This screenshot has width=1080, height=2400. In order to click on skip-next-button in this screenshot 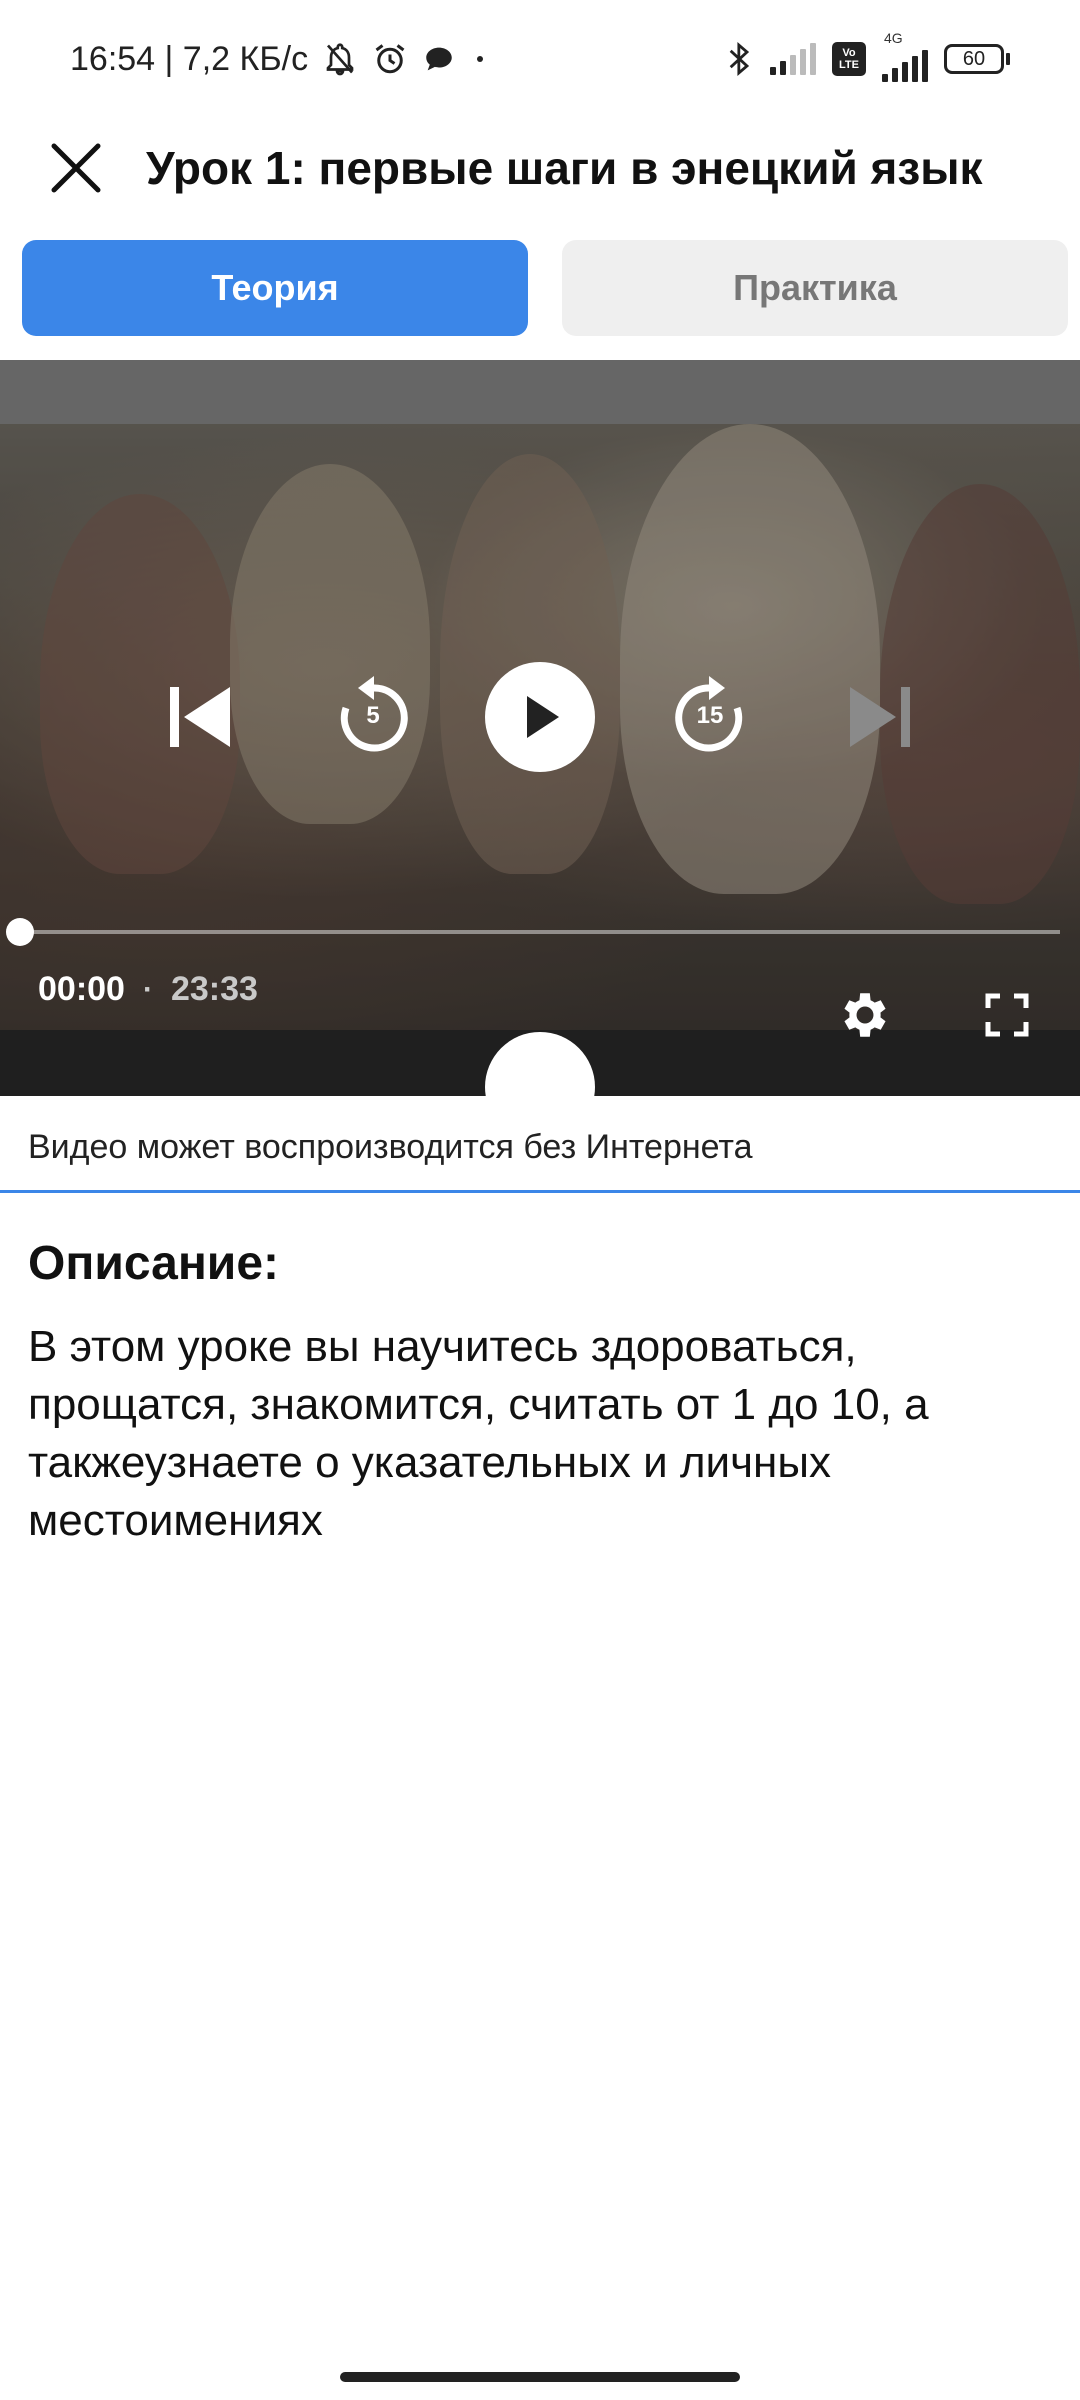, I will do `click(880, 717)`.